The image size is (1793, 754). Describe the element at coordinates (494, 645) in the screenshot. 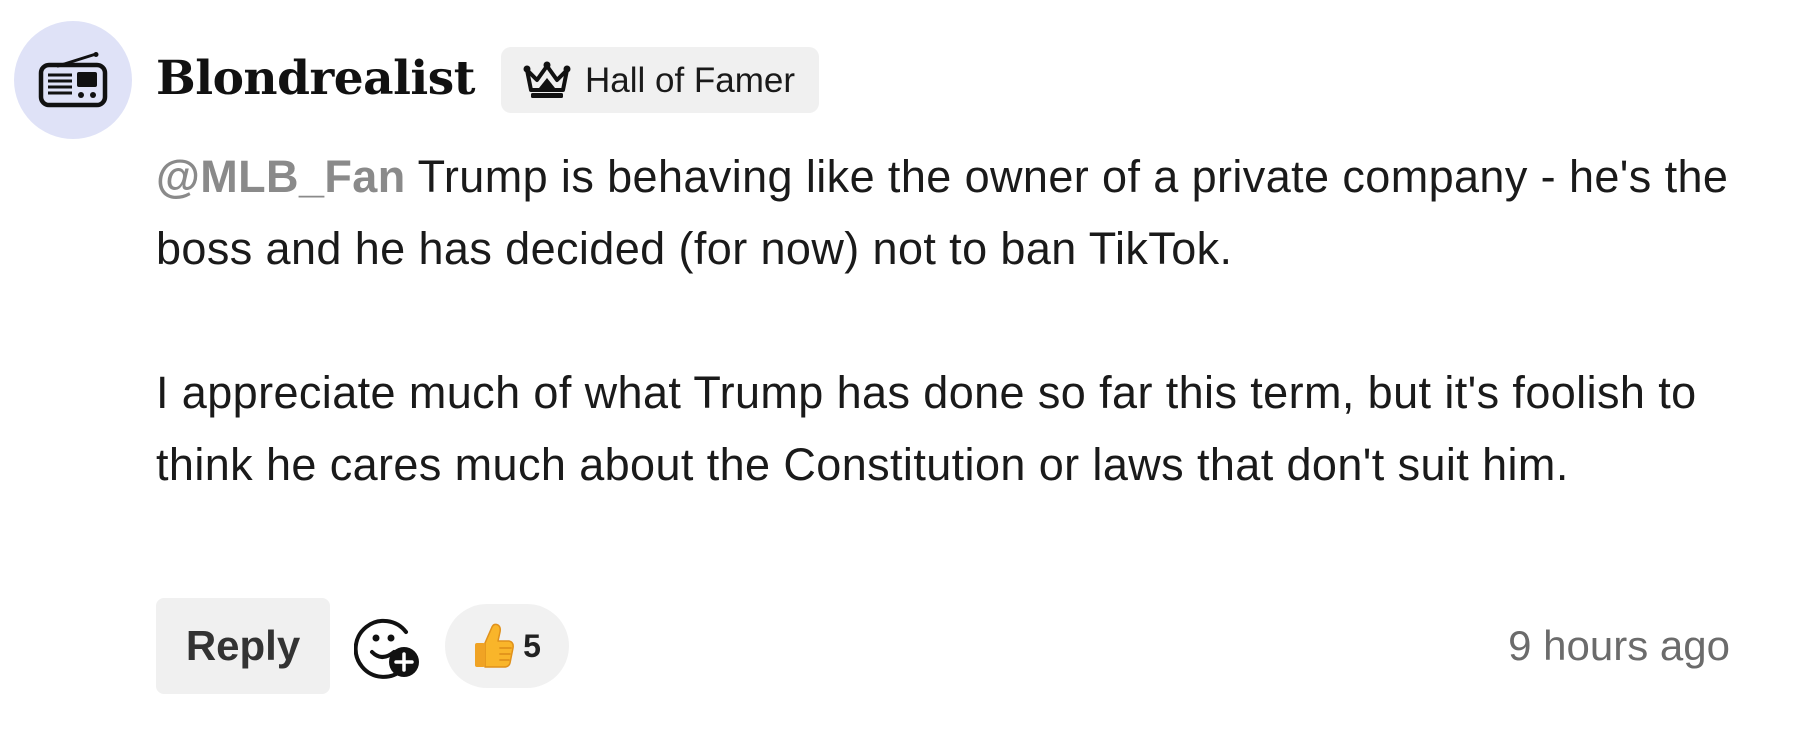

I see `thumbs-up-icon` at that location.